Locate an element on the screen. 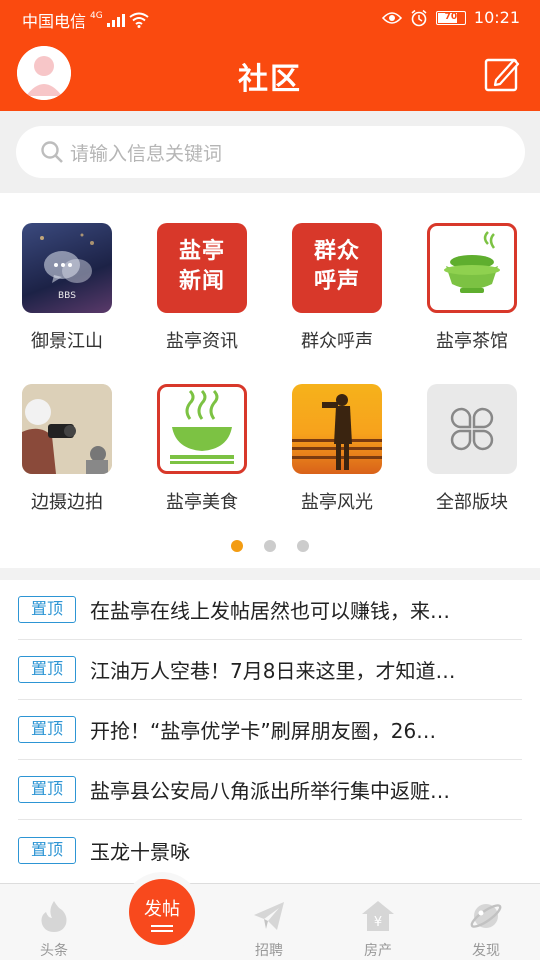  paper-plane-icon is located at coordinates (269, 916).